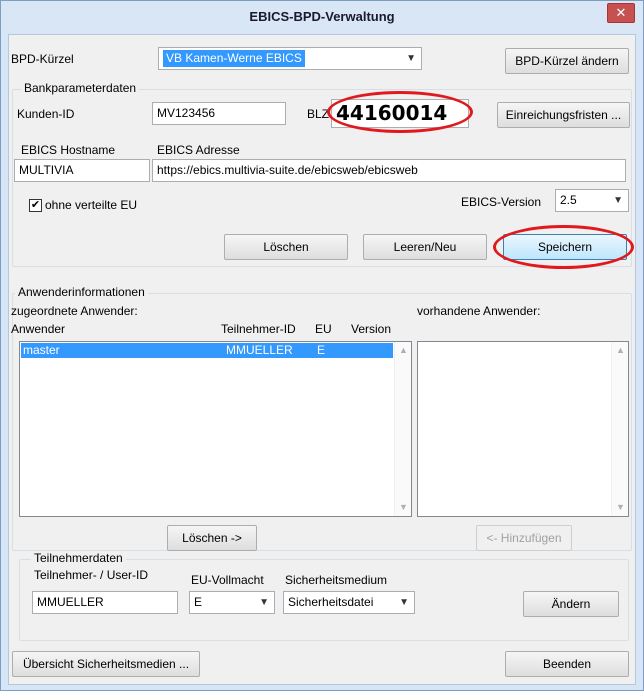 This screenshot has height=691, width=644. Describe the element at coordinates (82, 170) in the screenshot. I see `host-field: MULTIVIA` at that location.